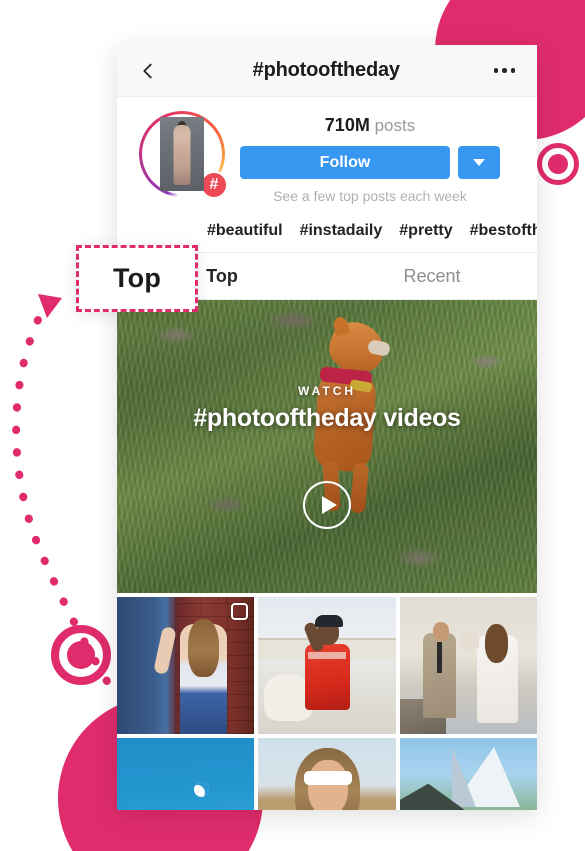  I want to click on more-options-icon, so click(505, 70).